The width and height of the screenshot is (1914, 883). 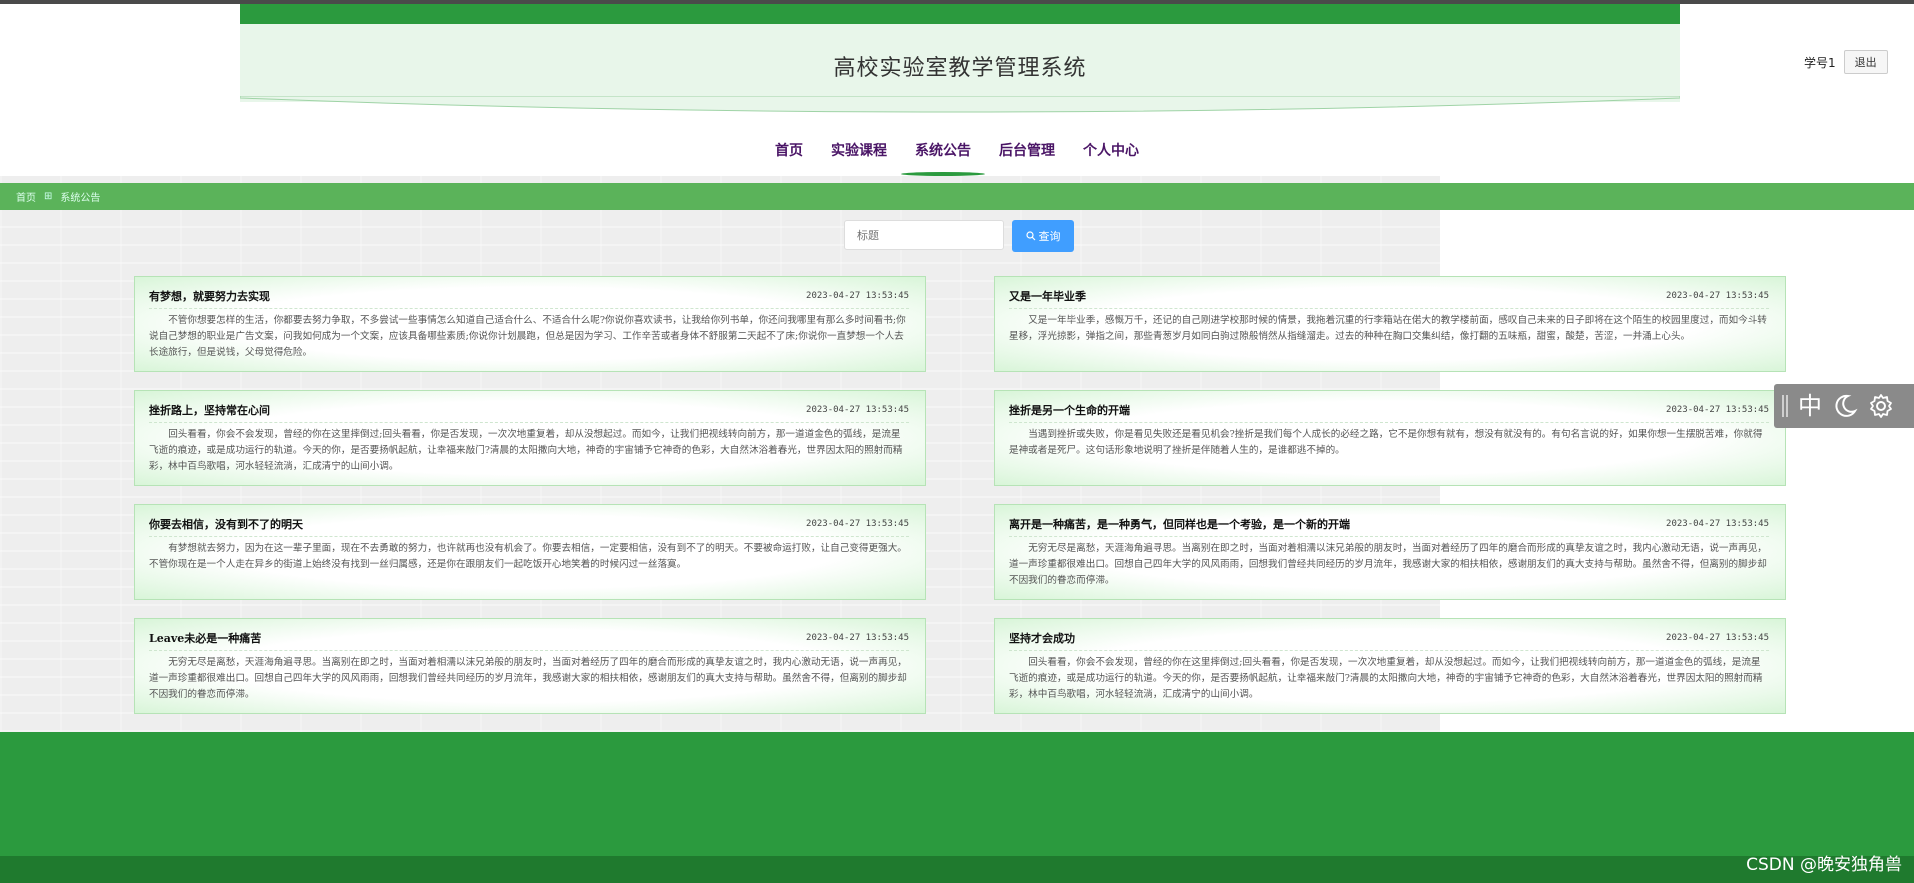 I want to click on announcement-title: 你要去相信，没有到不了的明天, so click(x=226, y=524).